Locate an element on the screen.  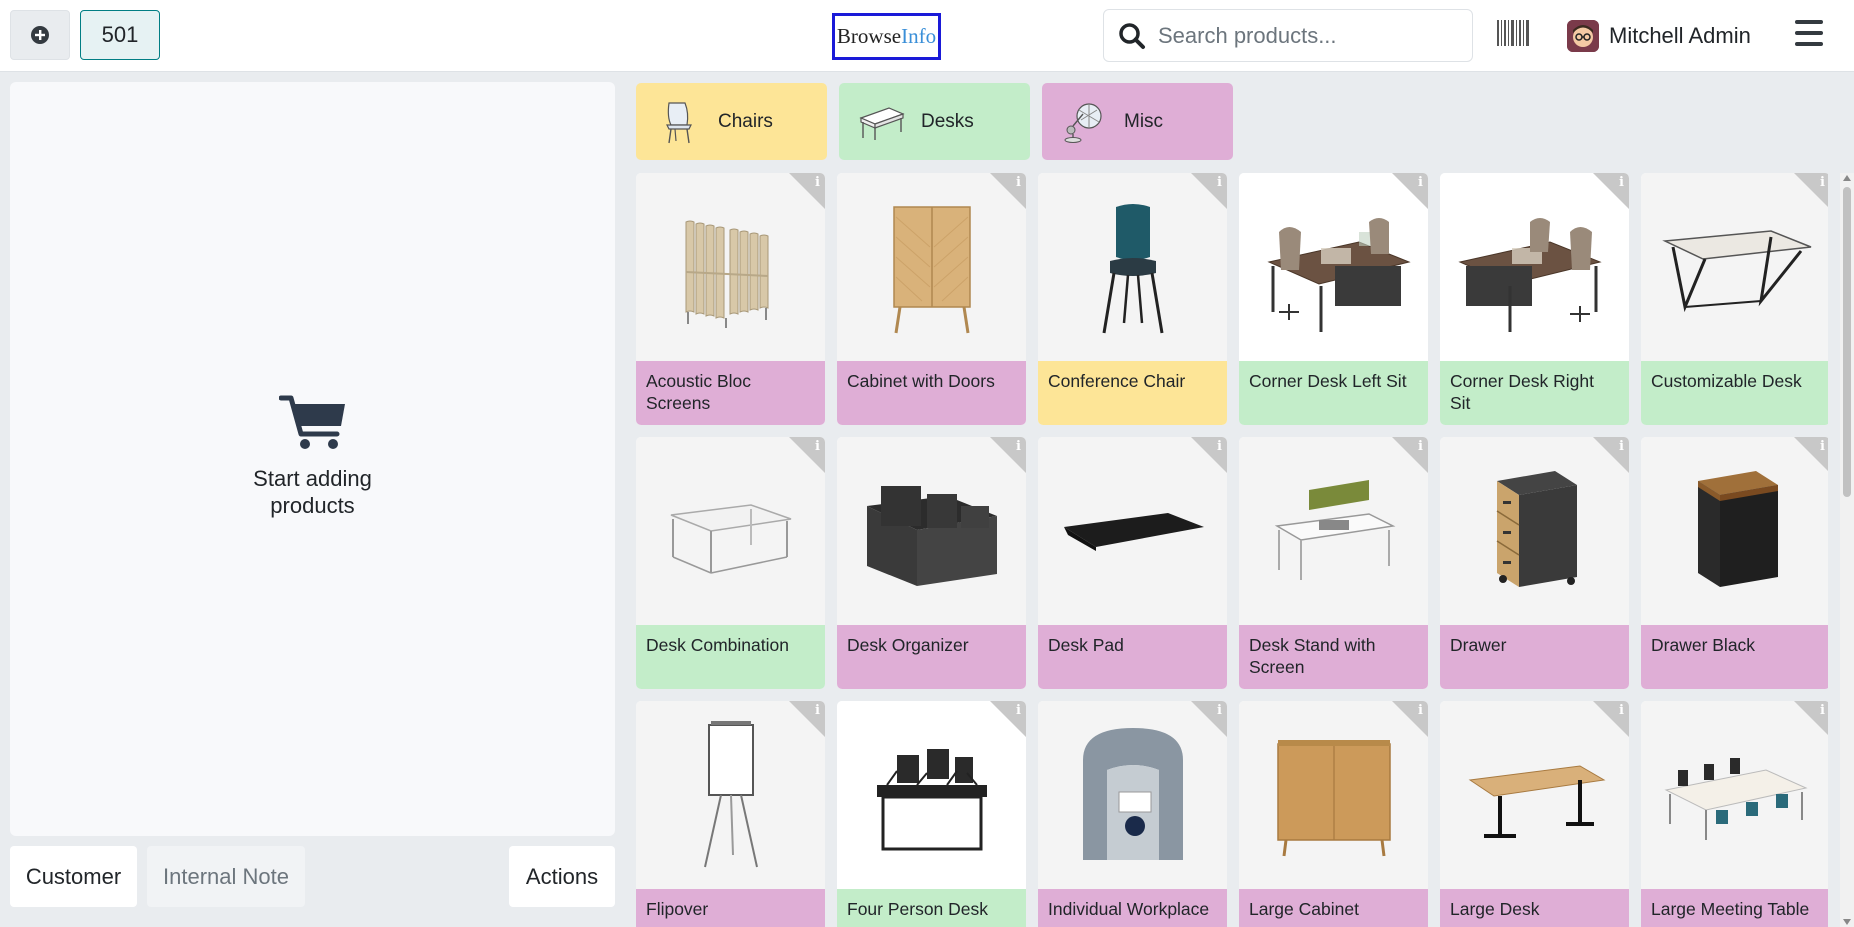
empty-cart-message: Start adding products is located at coordinates (312, 456).